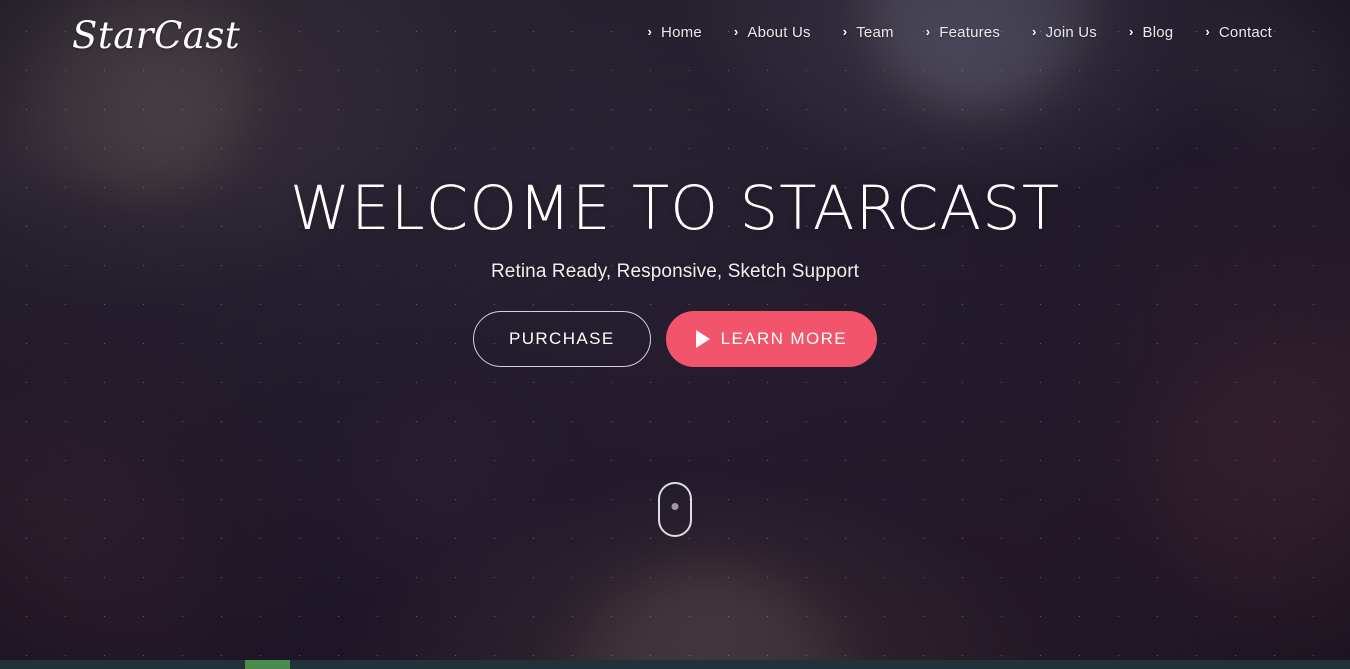  What do you see at coordinates (675, 506) in the screenshot?
I see `mouse-scroll-wheel-dot` at bounding box center [675, 506].